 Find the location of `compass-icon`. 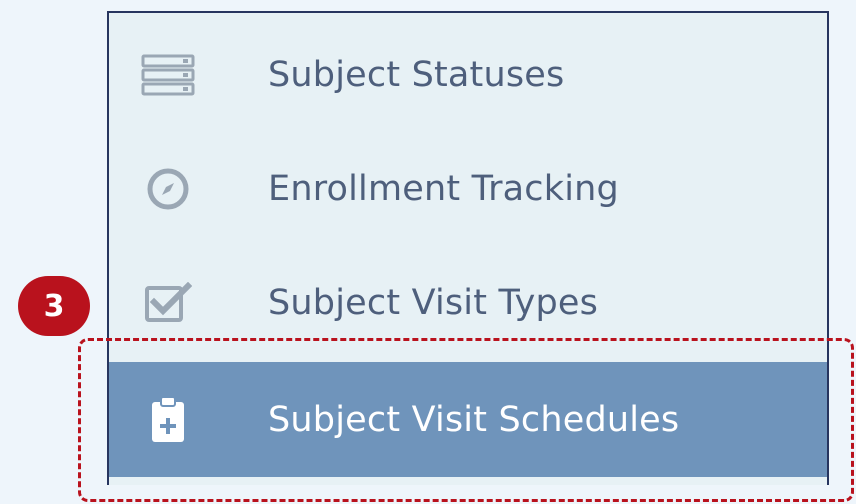

compass-icon is located at coordinates (168, 189).